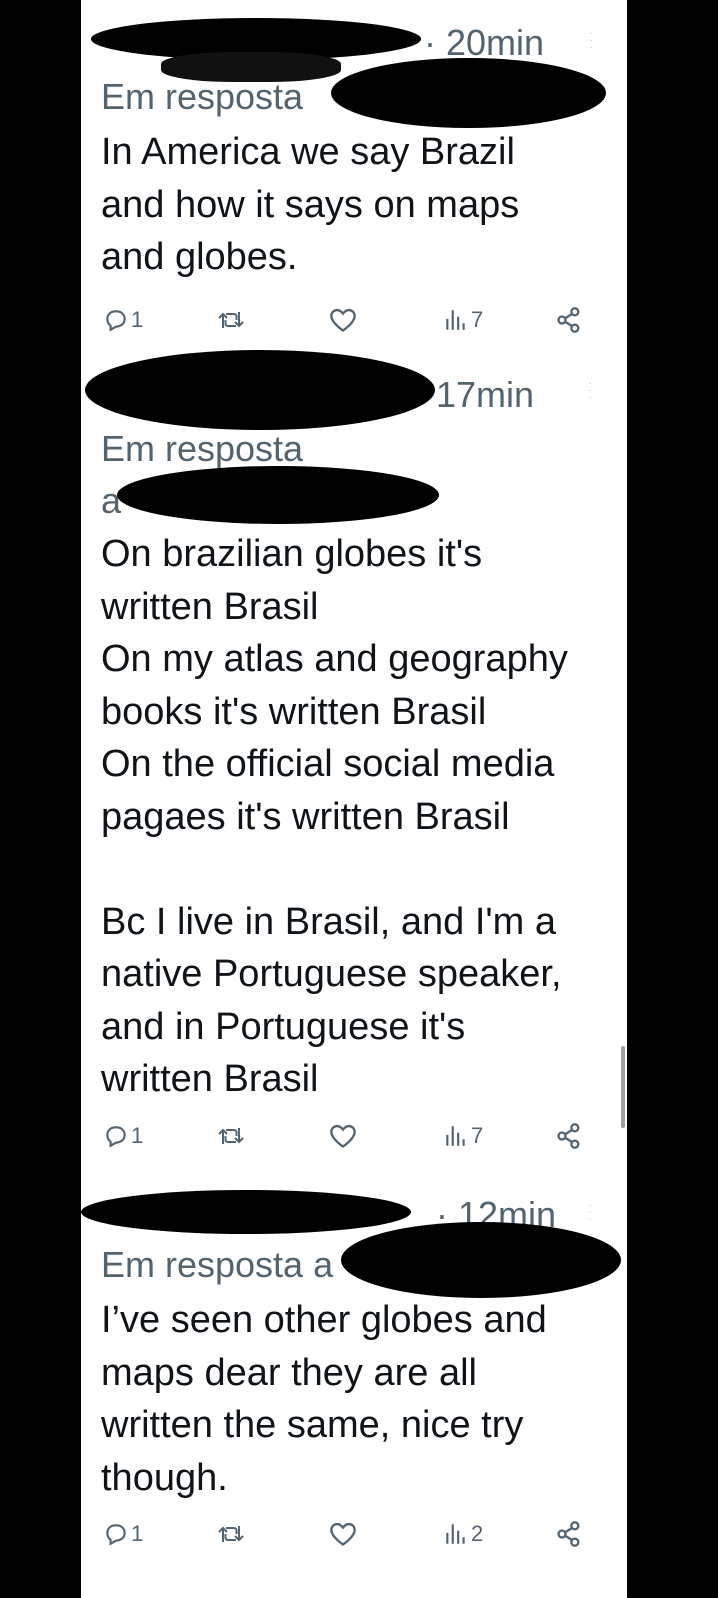 This screenshot has height=1598, width=718. I want to click on action-bar: 1 2, so click(354, 1534).